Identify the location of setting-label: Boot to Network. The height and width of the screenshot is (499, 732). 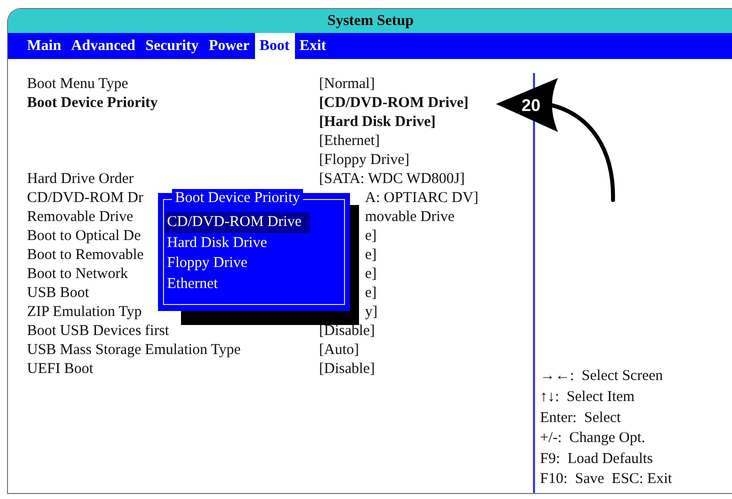
(77, 274).